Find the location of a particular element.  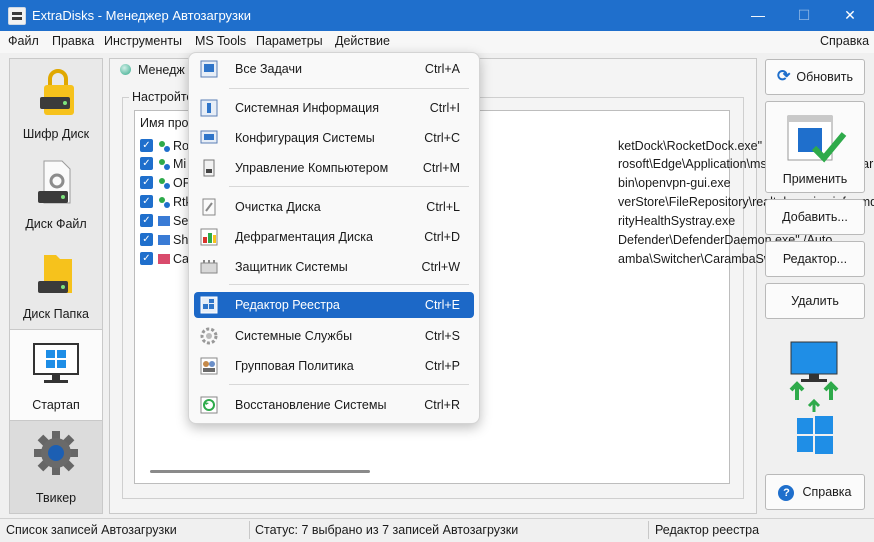

status-right: Редактор реестра is located at coordinates (707, 530).